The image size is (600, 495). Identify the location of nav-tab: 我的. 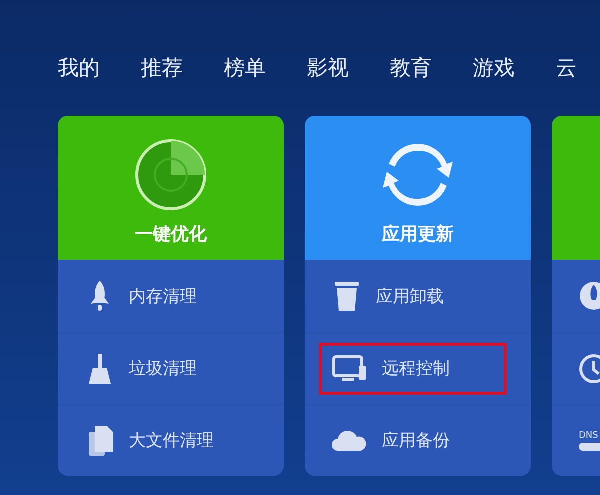
(79, 68).